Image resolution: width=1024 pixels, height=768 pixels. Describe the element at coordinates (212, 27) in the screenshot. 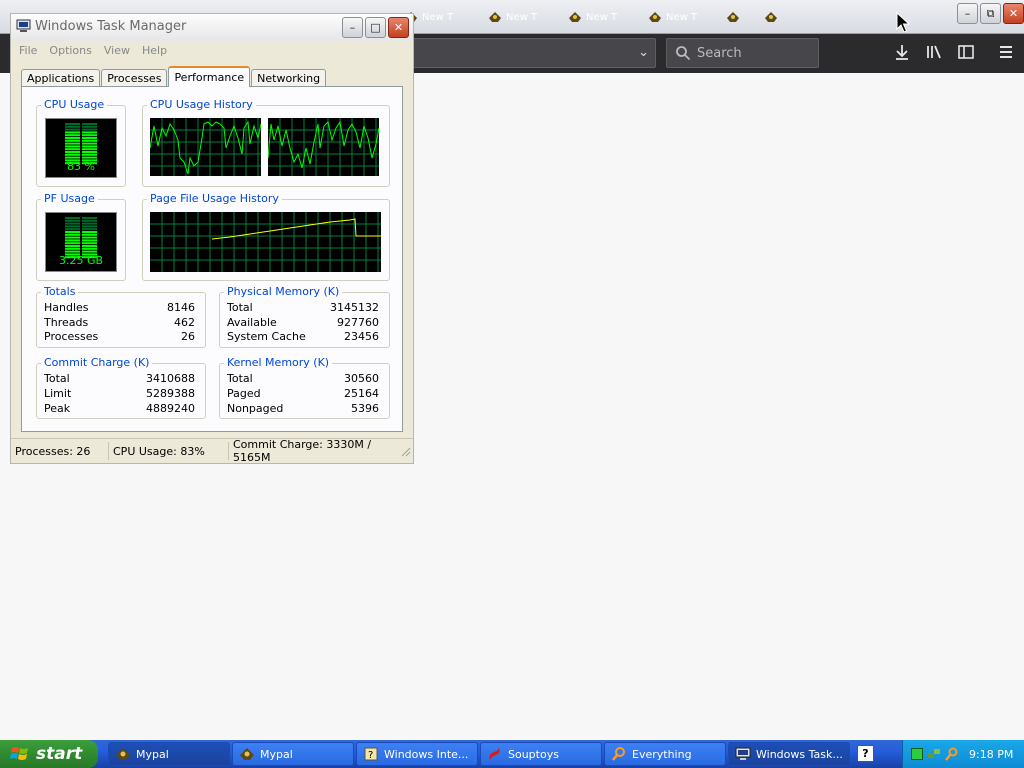

I see `title-bar: Windows Task Manager – □ ✕` at that location.